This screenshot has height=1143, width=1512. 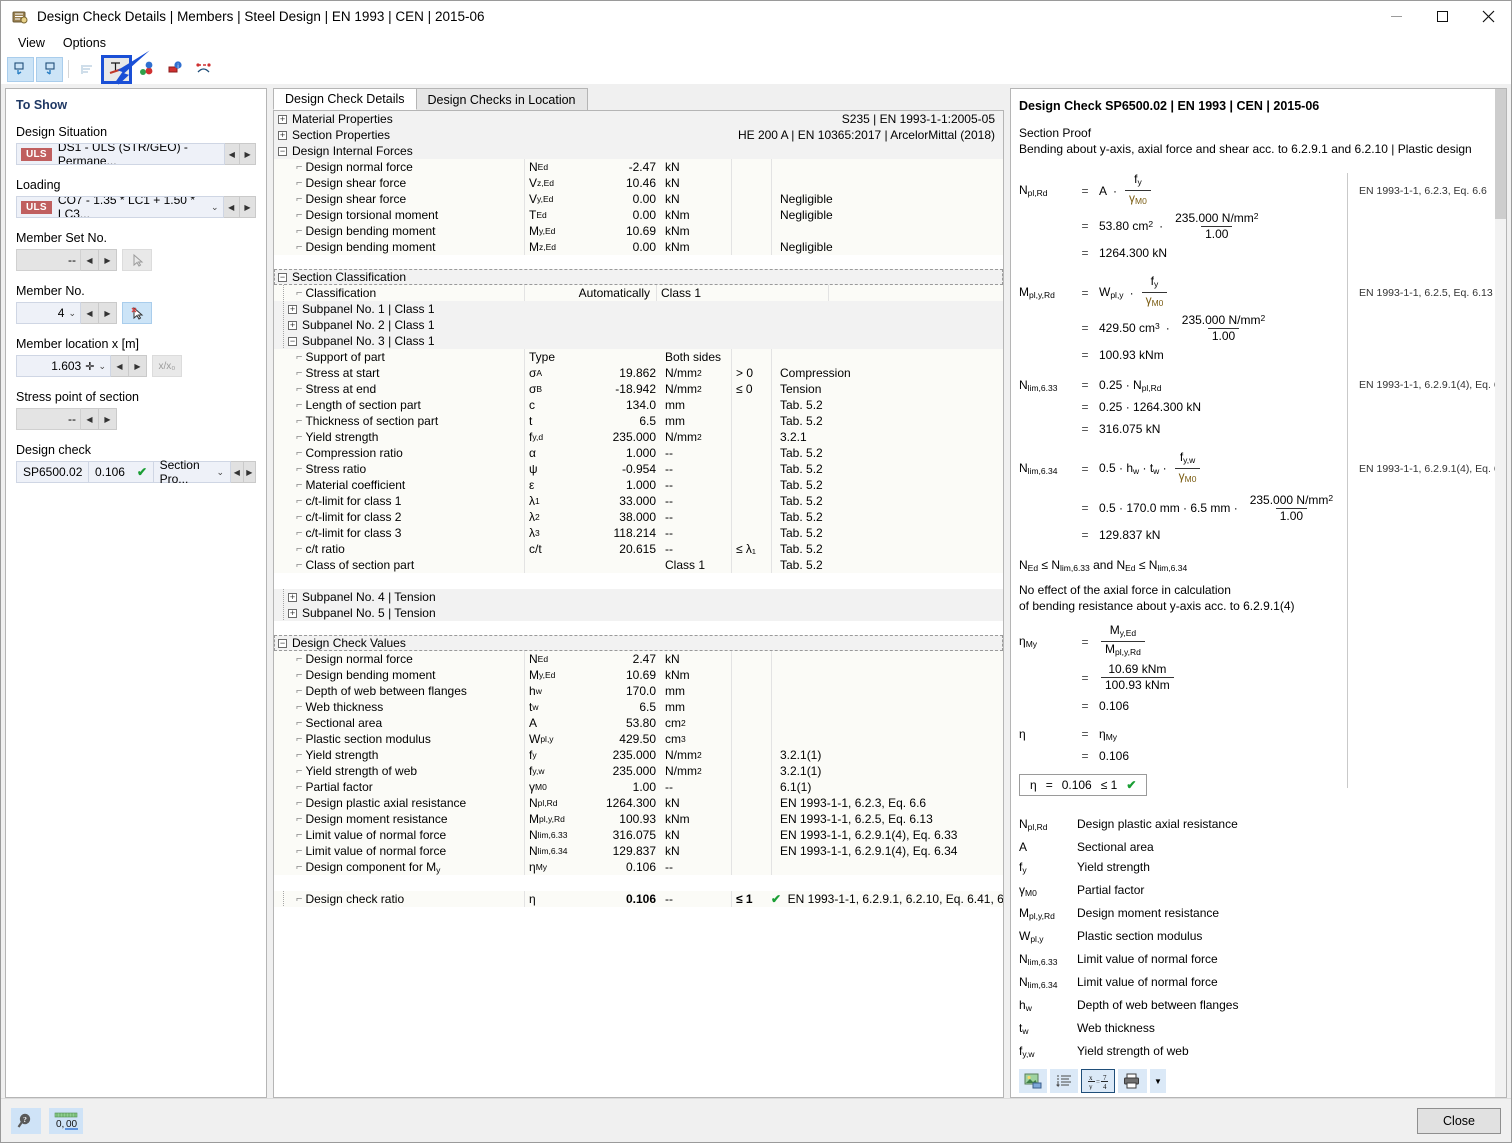 What do you see at coordinates (638, 151) in the screenshot?
I see `tree-node-design-internal-forces: − Design Internal Forces` at bounding box center [638, 151].